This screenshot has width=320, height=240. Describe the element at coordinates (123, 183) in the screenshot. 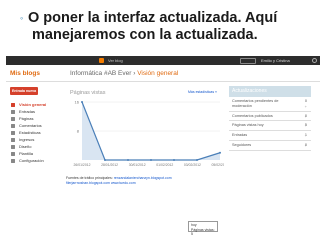

I see `traffic-source-link: www.tuedu.com` at that location.